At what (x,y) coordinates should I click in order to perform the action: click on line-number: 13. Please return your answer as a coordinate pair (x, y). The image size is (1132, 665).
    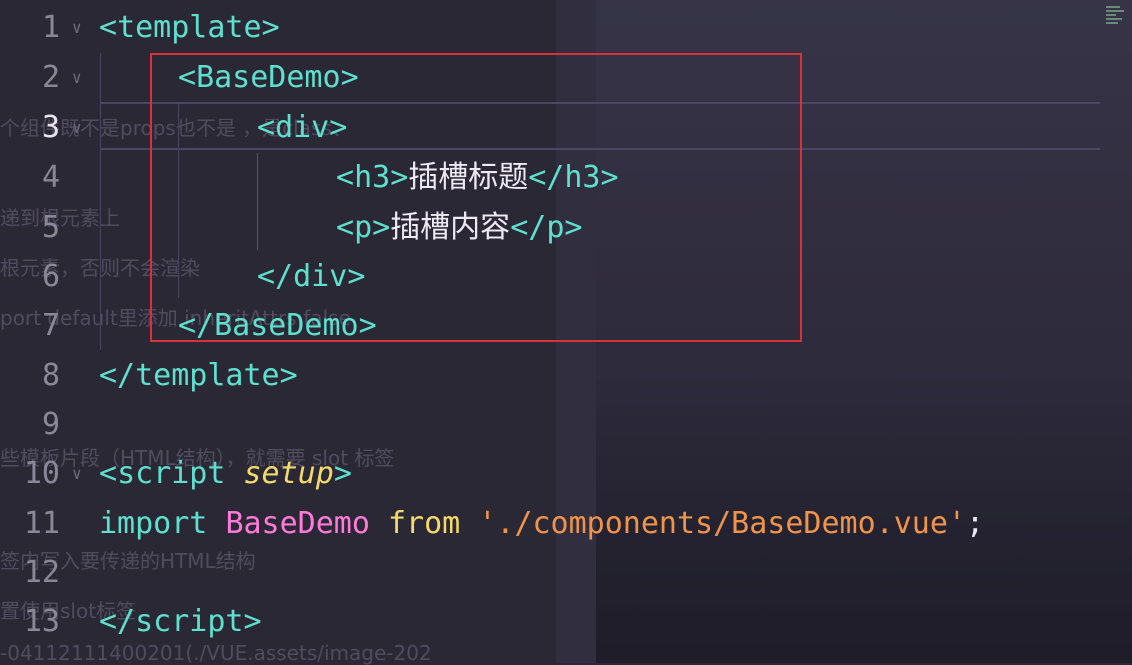
    Looking at the image, I should click on (30, 622).